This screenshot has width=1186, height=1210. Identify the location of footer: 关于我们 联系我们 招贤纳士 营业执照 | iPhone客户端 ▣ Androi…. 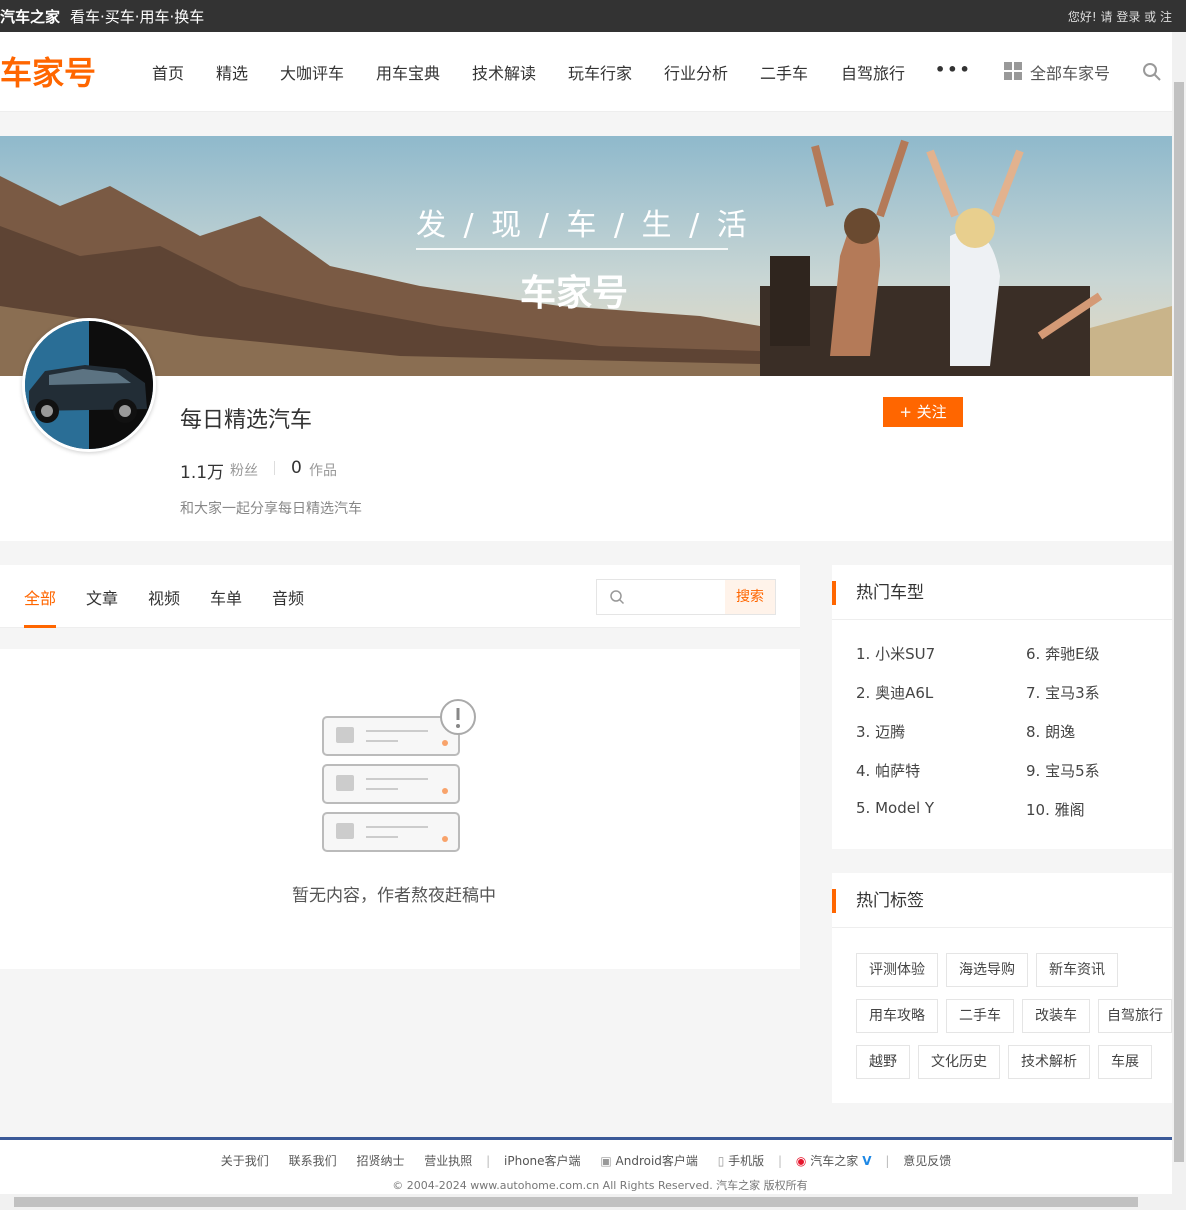
(586, 1165).